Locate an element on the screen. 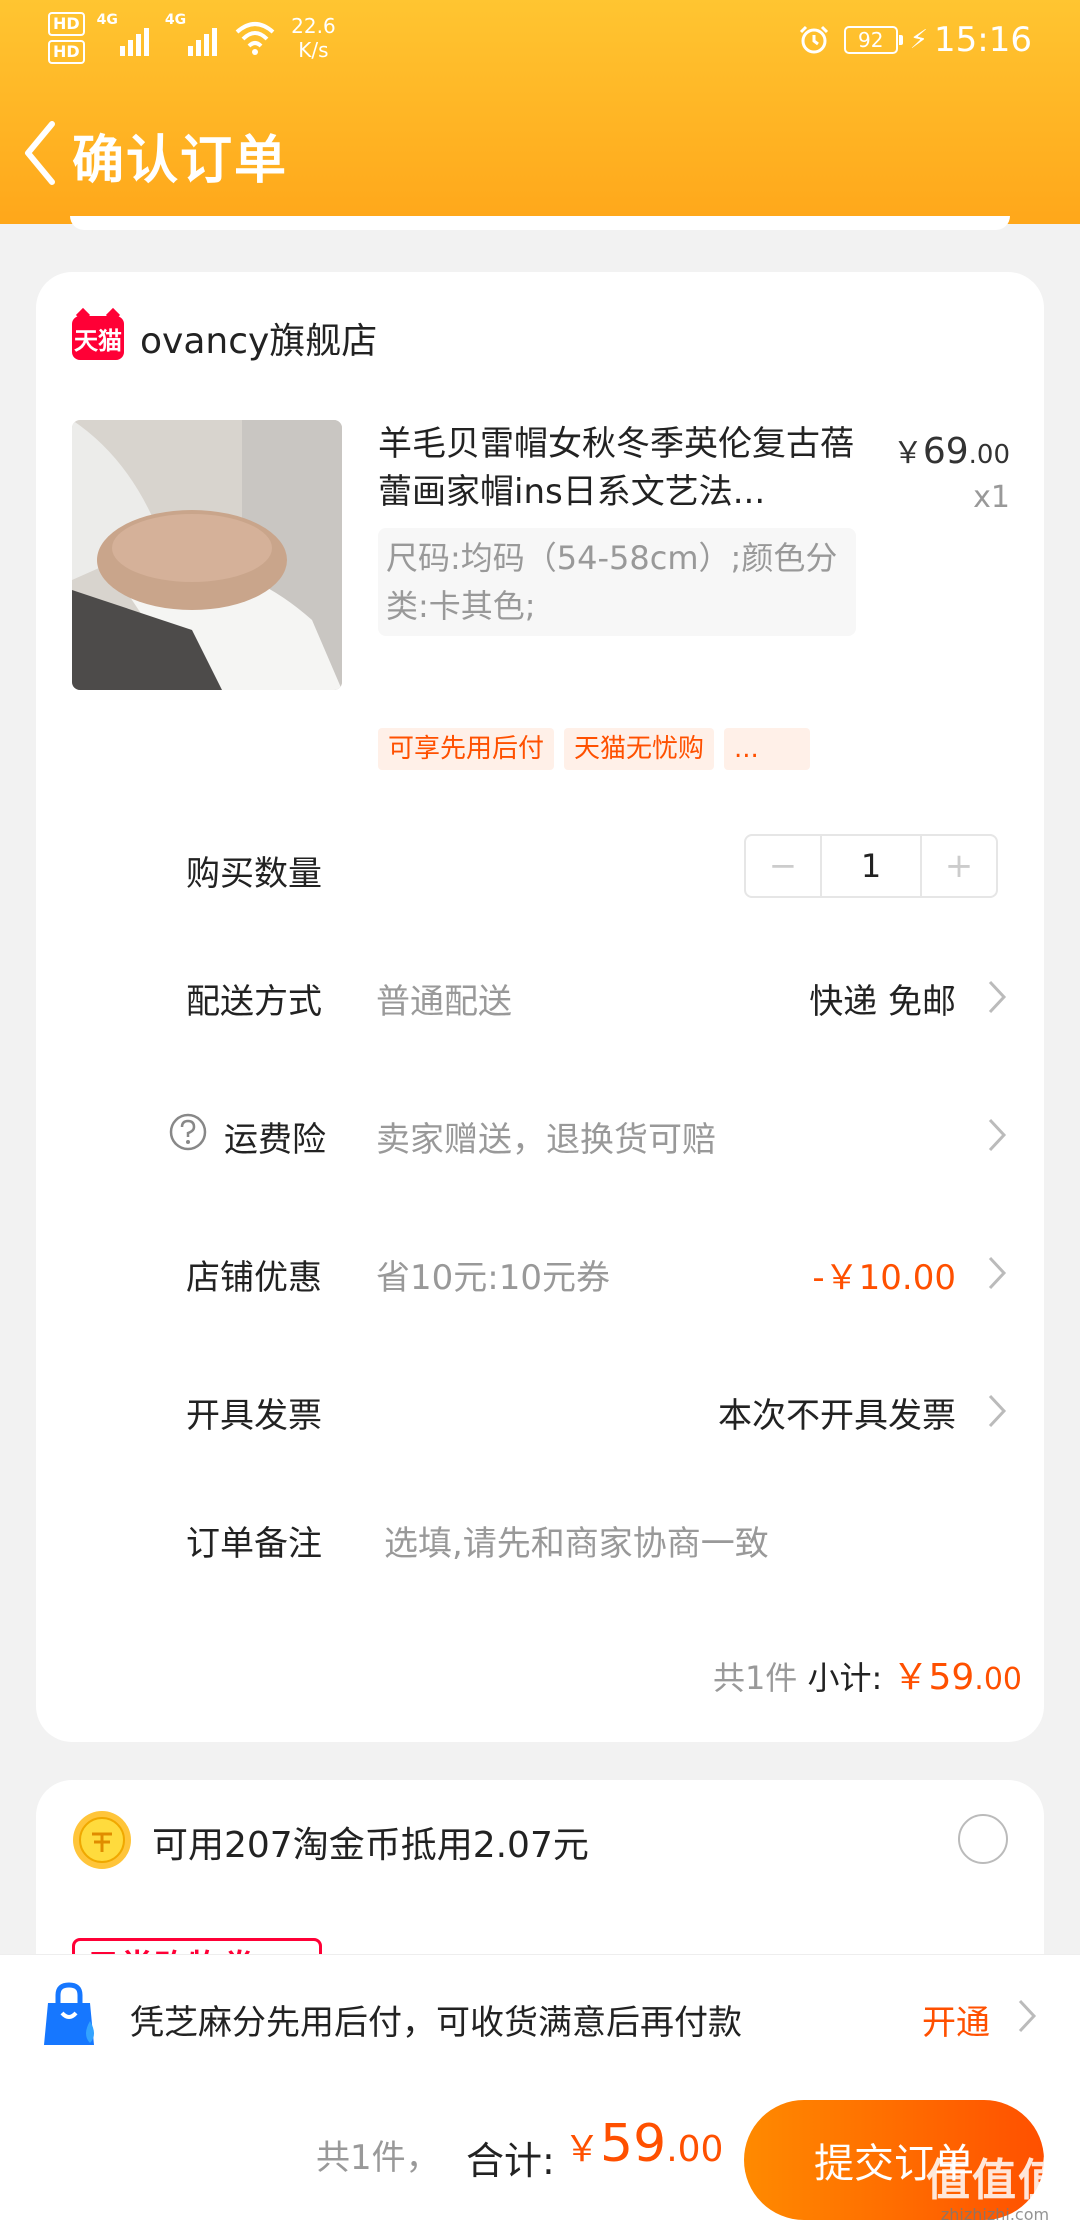  price-dec: .00 is located at coordinates (989, 455).